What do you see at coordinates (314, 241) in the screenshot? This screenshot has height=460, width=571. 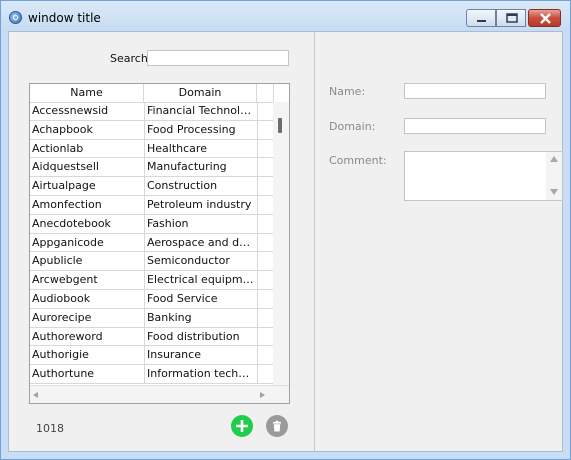 I see `panel-divider` at bounding box center [314, 241].